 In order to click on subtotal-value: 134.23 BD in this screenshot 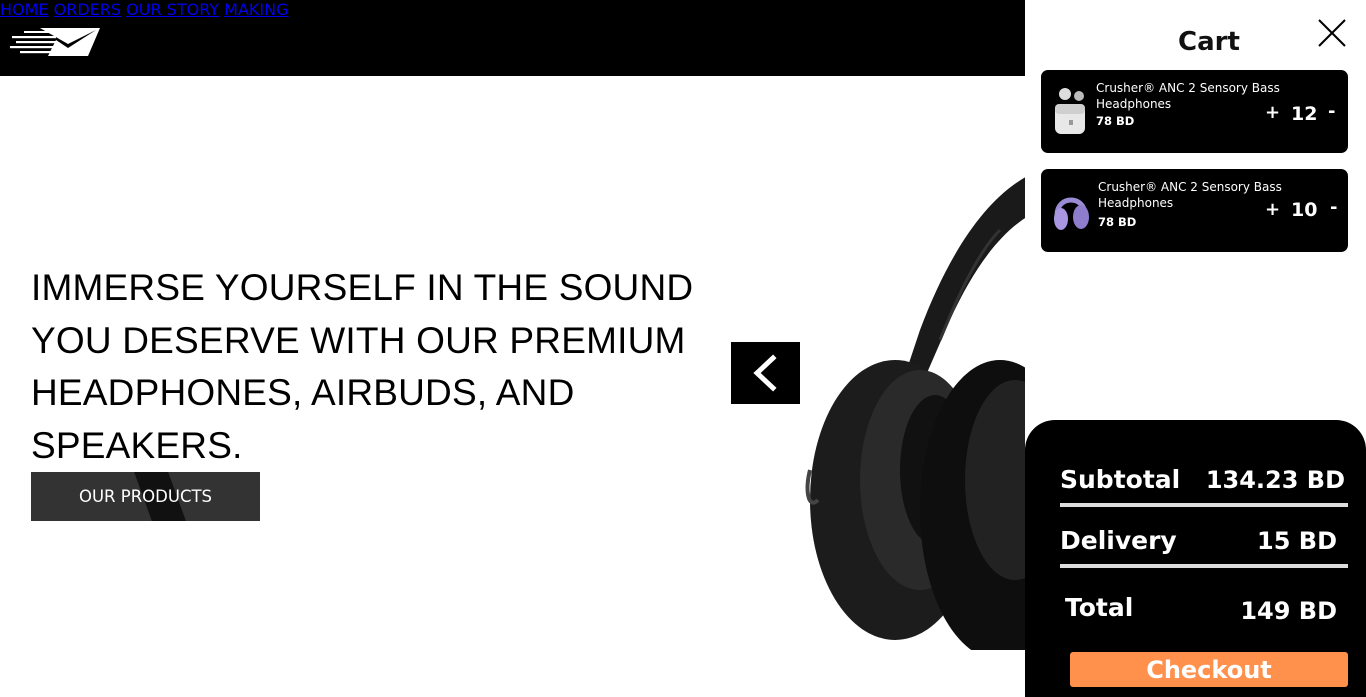, I will do `click(1275, 480)`.